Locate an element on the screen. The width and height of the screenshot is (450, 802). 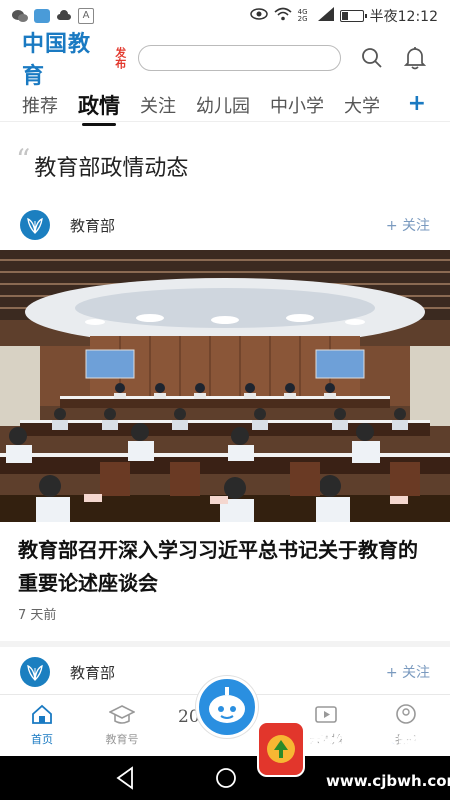
graduation-cap-icon is located at coordinates (122, 714).